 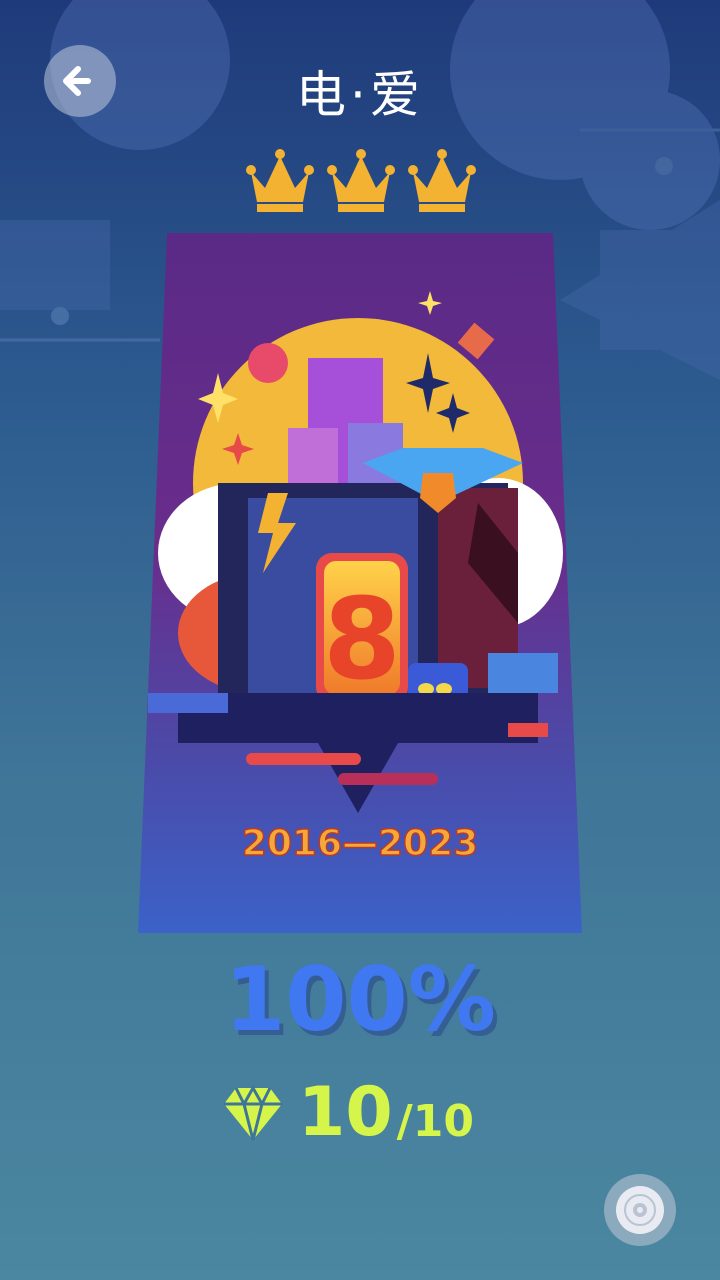 I want to click on completion-percent: 100%, so click(x=360, y=999).